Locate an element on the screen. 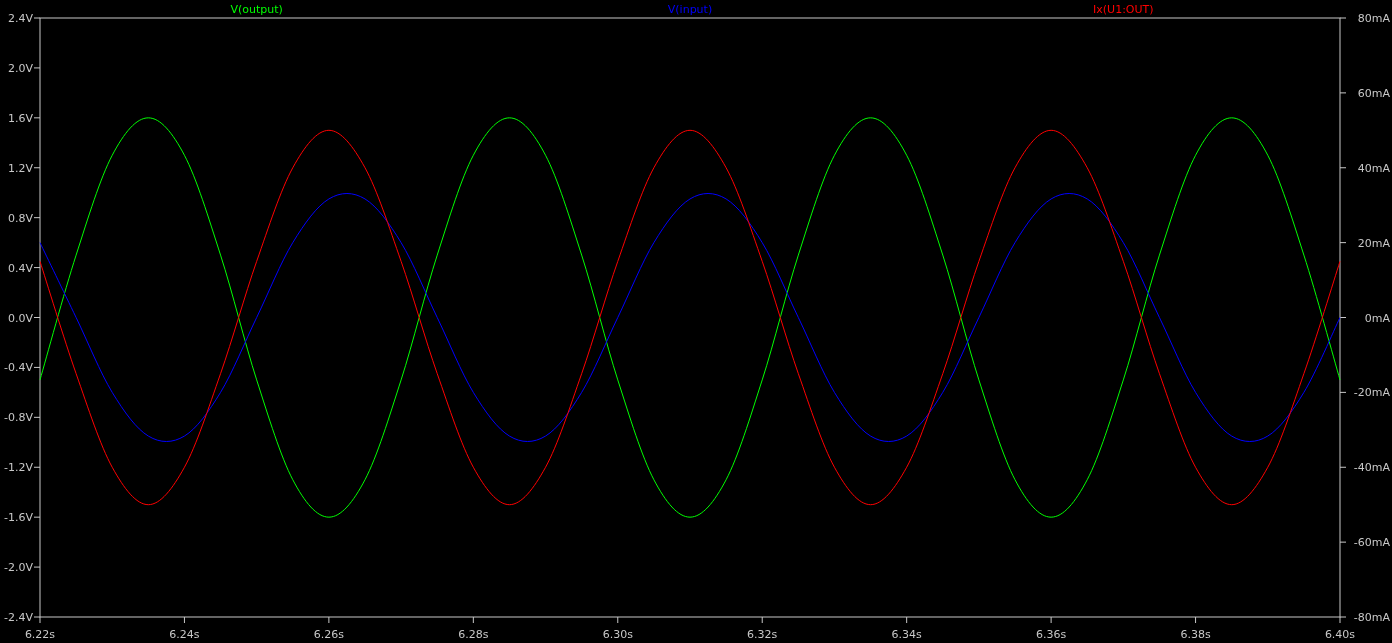 The image size is (1392, 643). y-tick-label: 2.0V is located at coordinates (20, 68).